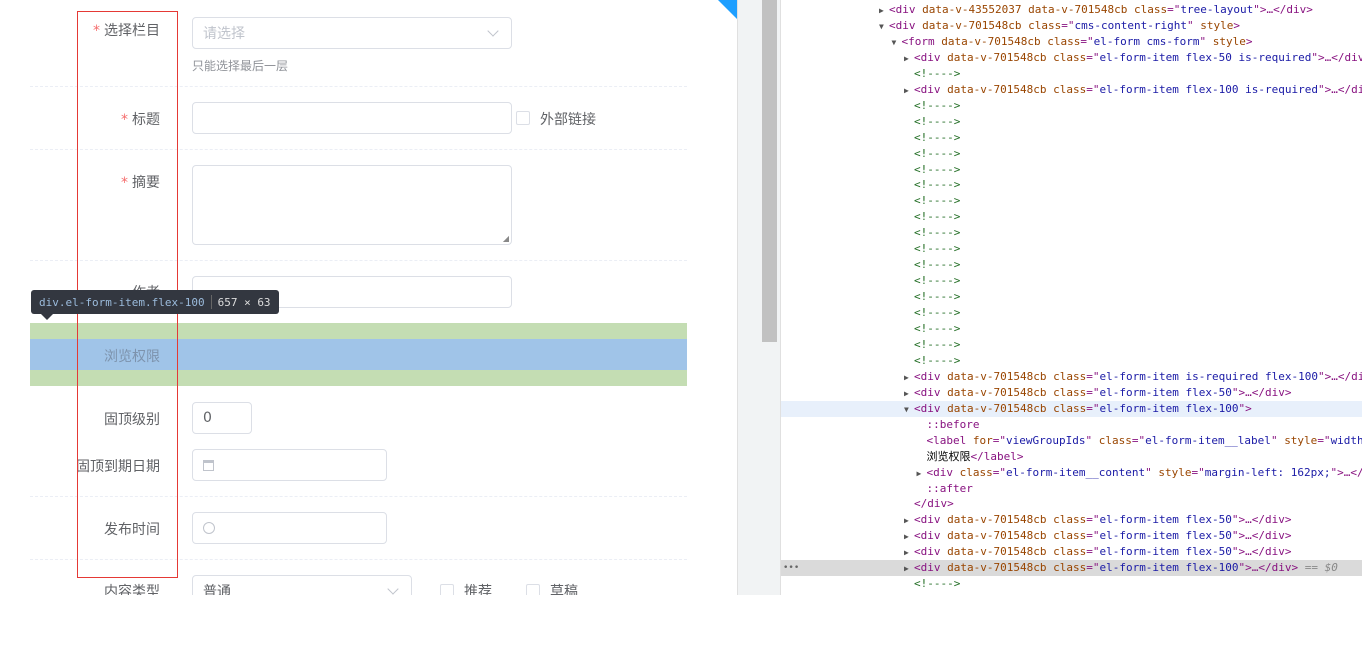 Image resolution: width=1362 pixels, height=667 pixels. What do you see at coordinates (523, 118) in the screenshot?
I see `external-link-checkbox` at bounding box center [523, 118].